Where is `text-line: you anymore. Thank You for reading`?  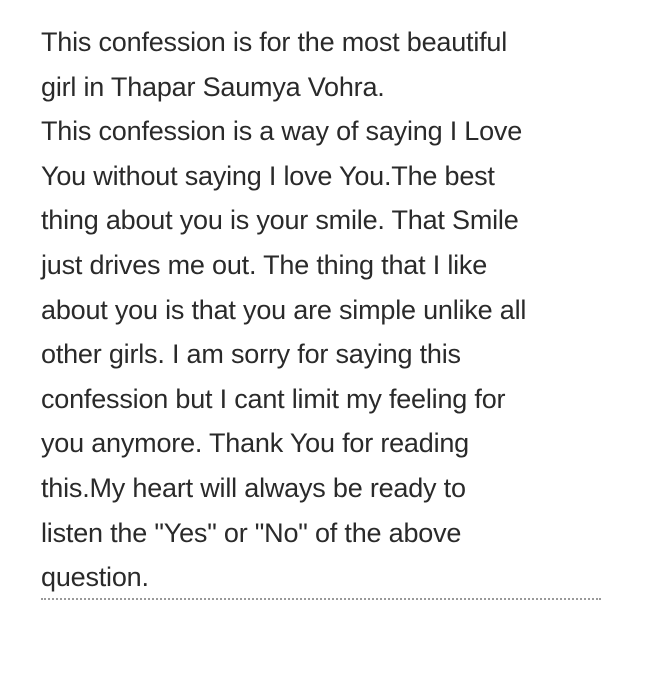 text-line: you anymore. Thank You for reading is located at coordinates (255, 443).